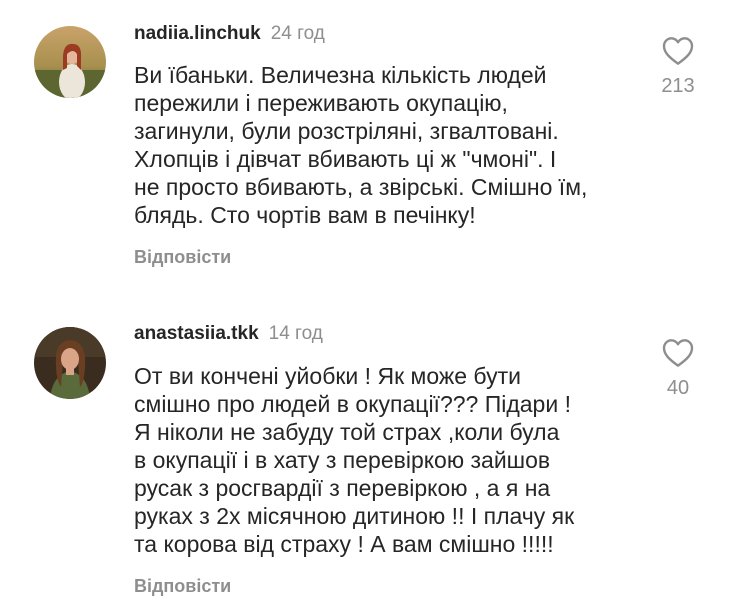 This screenshot has height=608, width=740. Describe the element at coordinates (678, 388) in the screenshot. I see `like-count: 40` at that location.